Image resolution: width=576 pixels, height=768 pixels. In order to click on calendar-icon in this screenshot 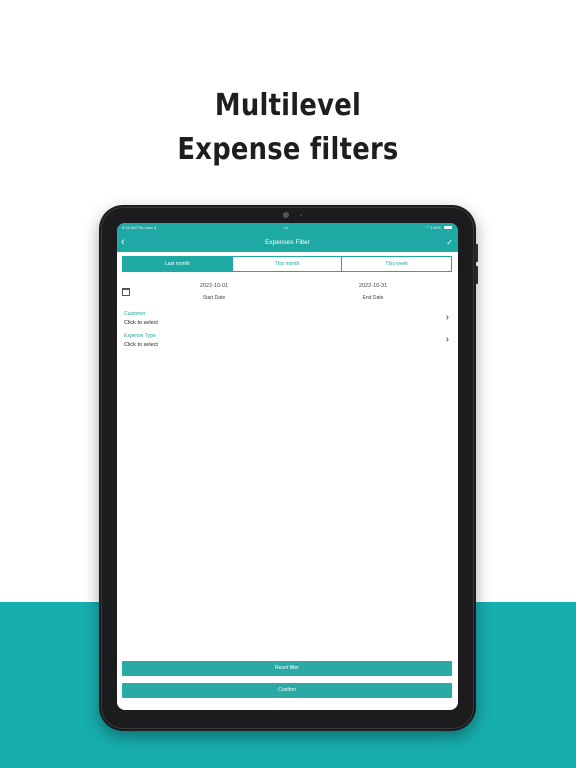, I will do `click(126, 292)`.